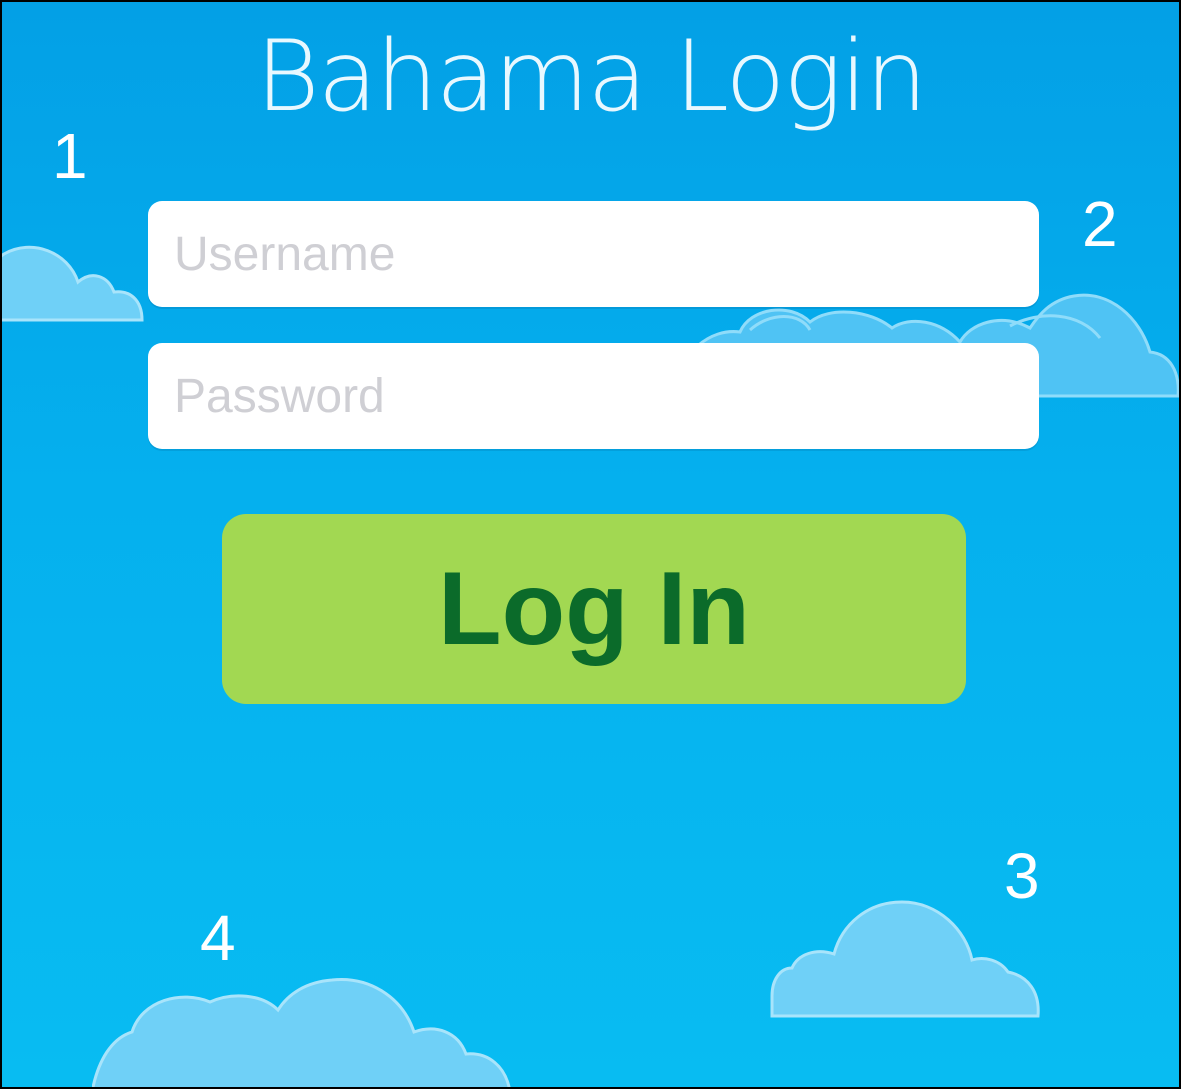 This screenshot has height=1089, width=1181. Describe the element at coordinates (1022, 876) in the screenshot. I see `marker-3: 3` at that location.